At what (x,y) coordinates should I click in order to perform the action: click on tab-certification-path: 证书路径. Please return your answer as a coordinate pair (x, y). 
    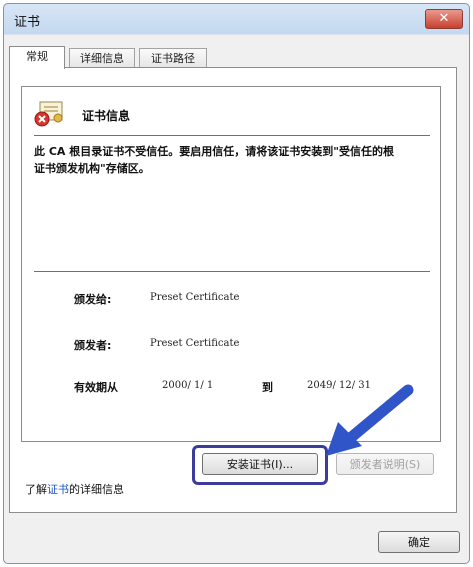
    Looking at the image, I should click on (173, 57).